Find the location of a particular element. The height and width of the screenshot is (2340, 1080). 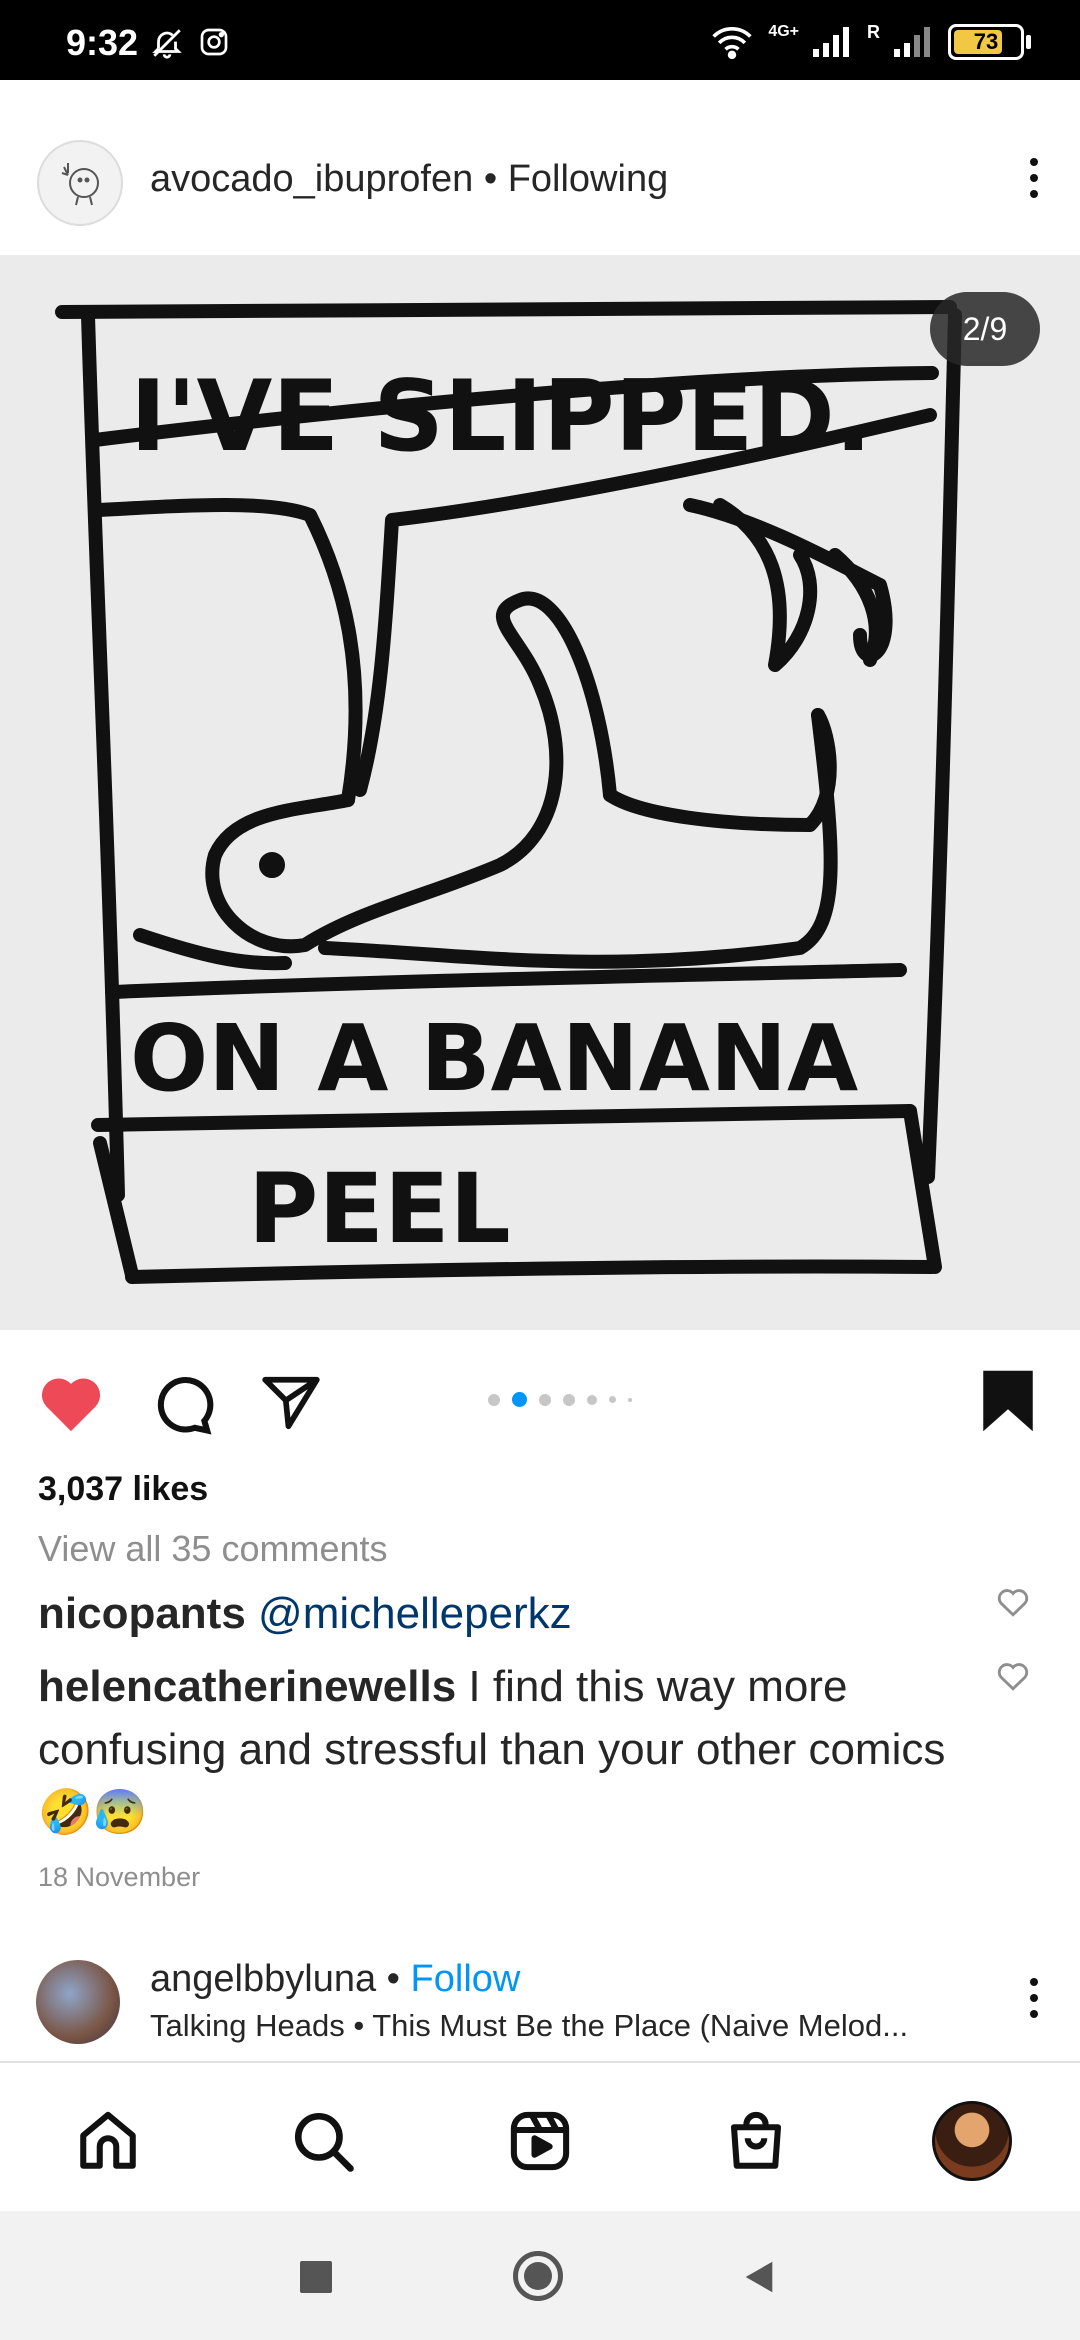

battery-icon: 73 is located at coordinates (989, 42).